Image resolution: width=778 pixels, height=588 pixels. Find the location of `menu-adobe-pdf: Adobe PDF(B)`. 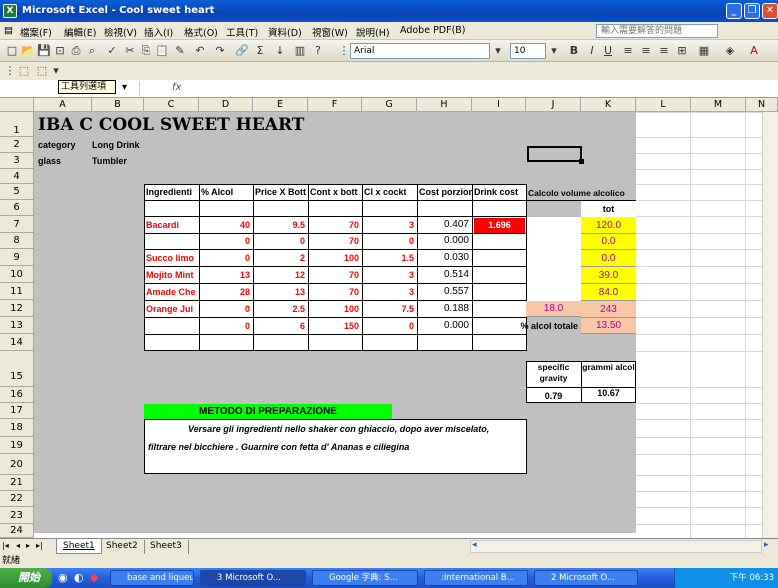

menu-adobe-pdf: Adobe PDF(B) is located at coordinates (433, 30).